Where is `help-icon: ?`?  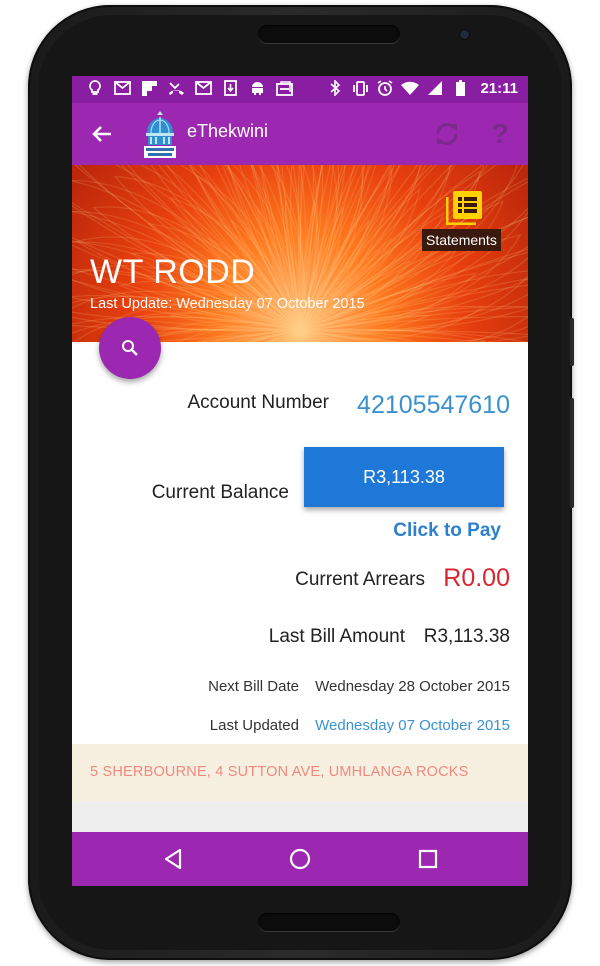
help-icon: ? is located at coordinates (500, 133).